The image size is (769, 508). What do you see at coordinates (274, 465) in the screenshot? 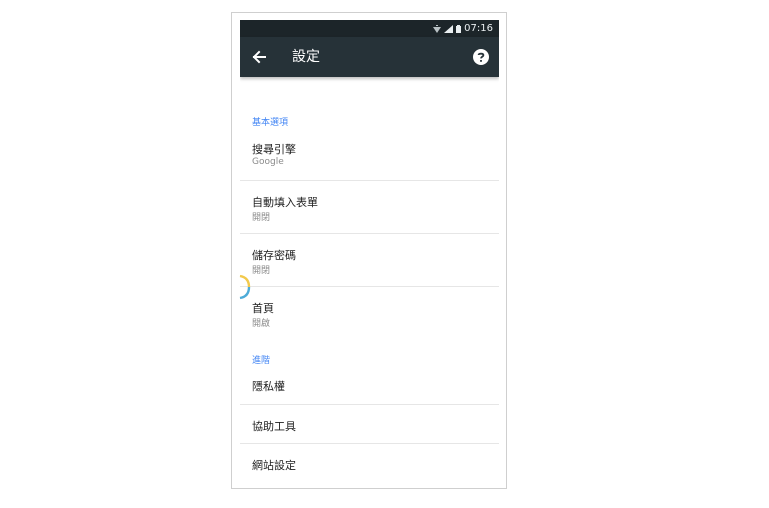
I see `item-title: 網站設定` at bounding box center [274, 465].